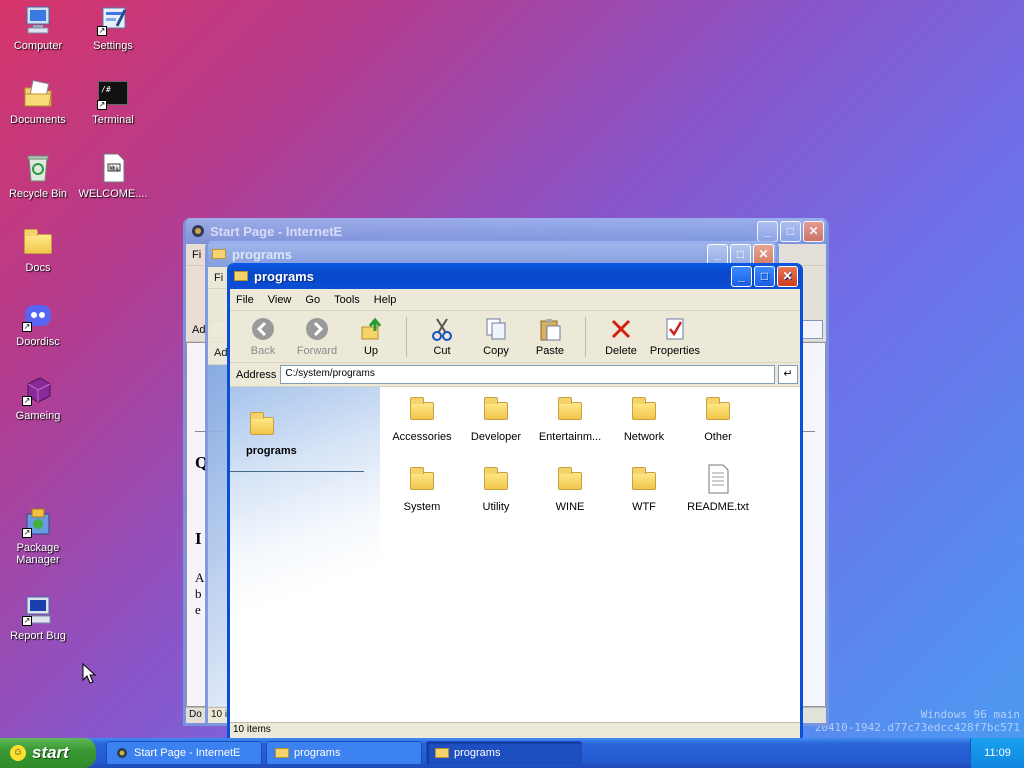 Image resolution: width=1024 pixels, height=768 pixels. I want to click on start-button: ☺ start, so click(48, 753).